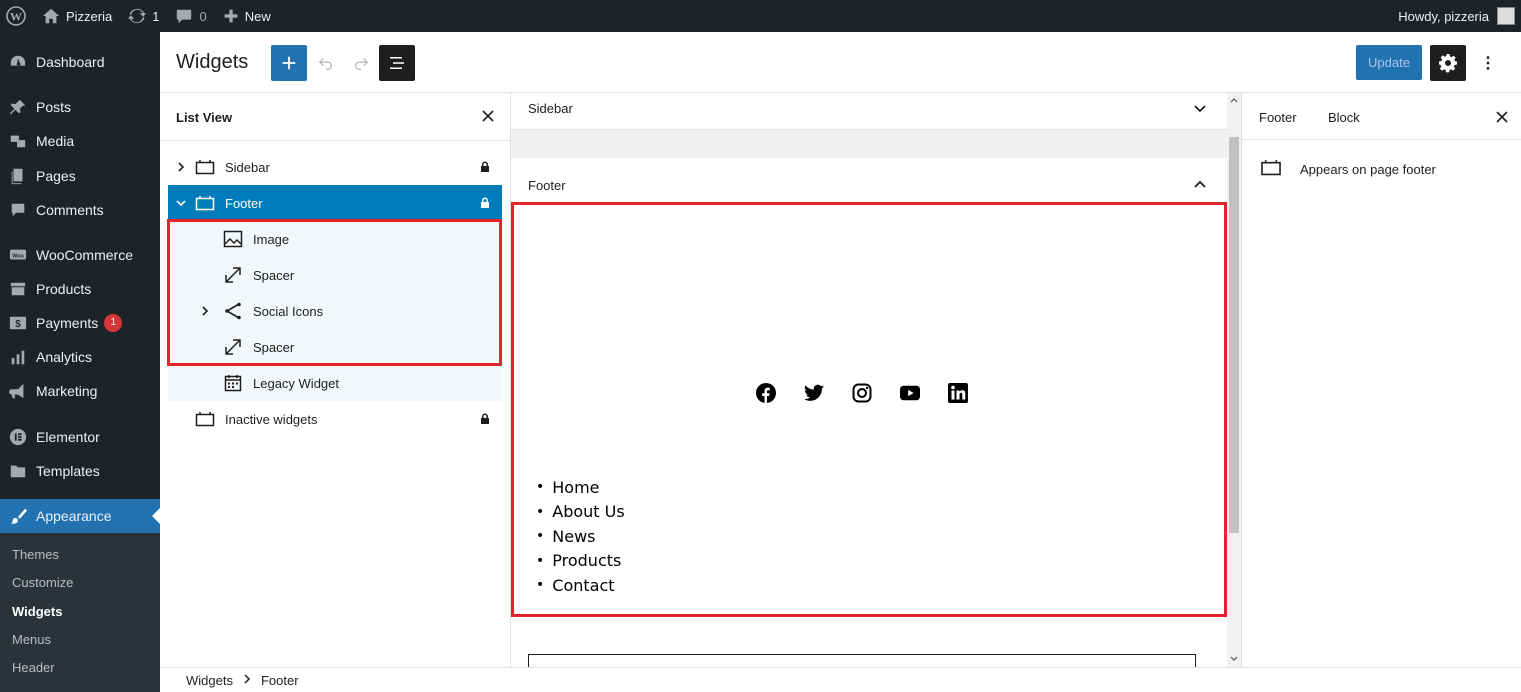 The height and width of the screenshot is (692, 1521). Describe the element at coordinates (869, 180) in the screenshot. I see `footer-area-header: Footer` at that location.